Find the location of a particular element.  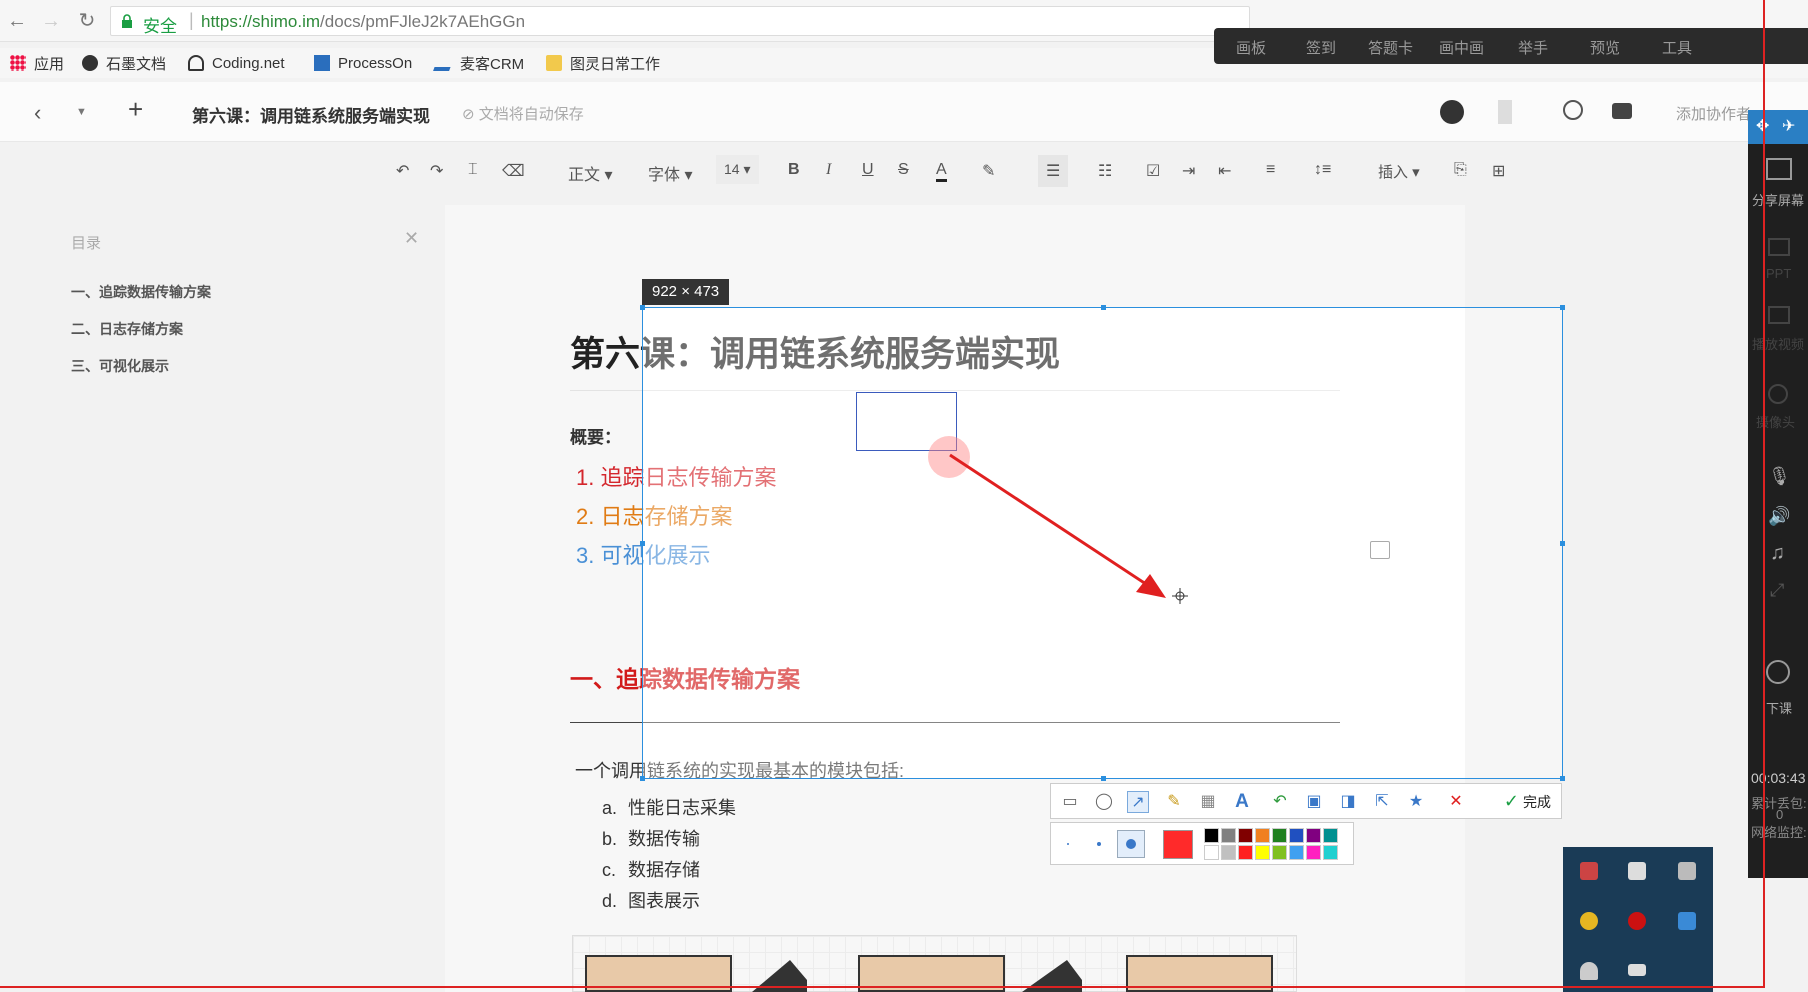

back-icon: ← is located at coordinates (17, 21).